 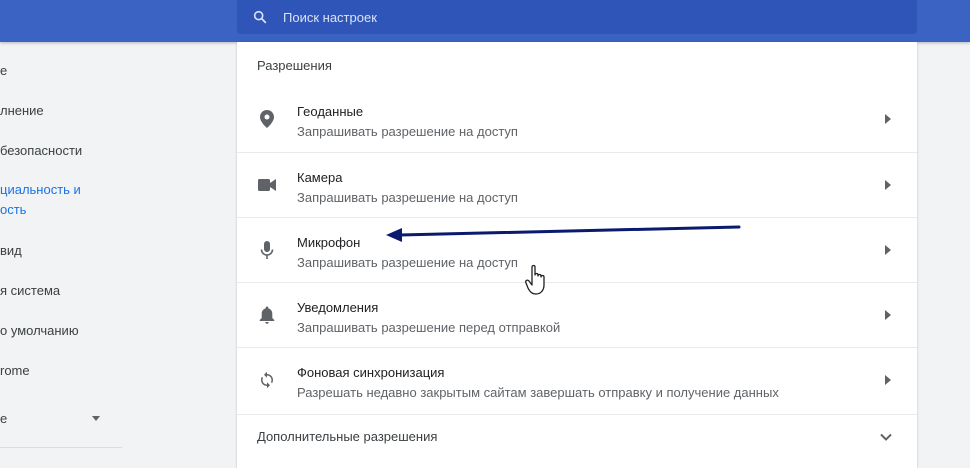 I want to click on caret-down-icon, so click(x=96, y=418).